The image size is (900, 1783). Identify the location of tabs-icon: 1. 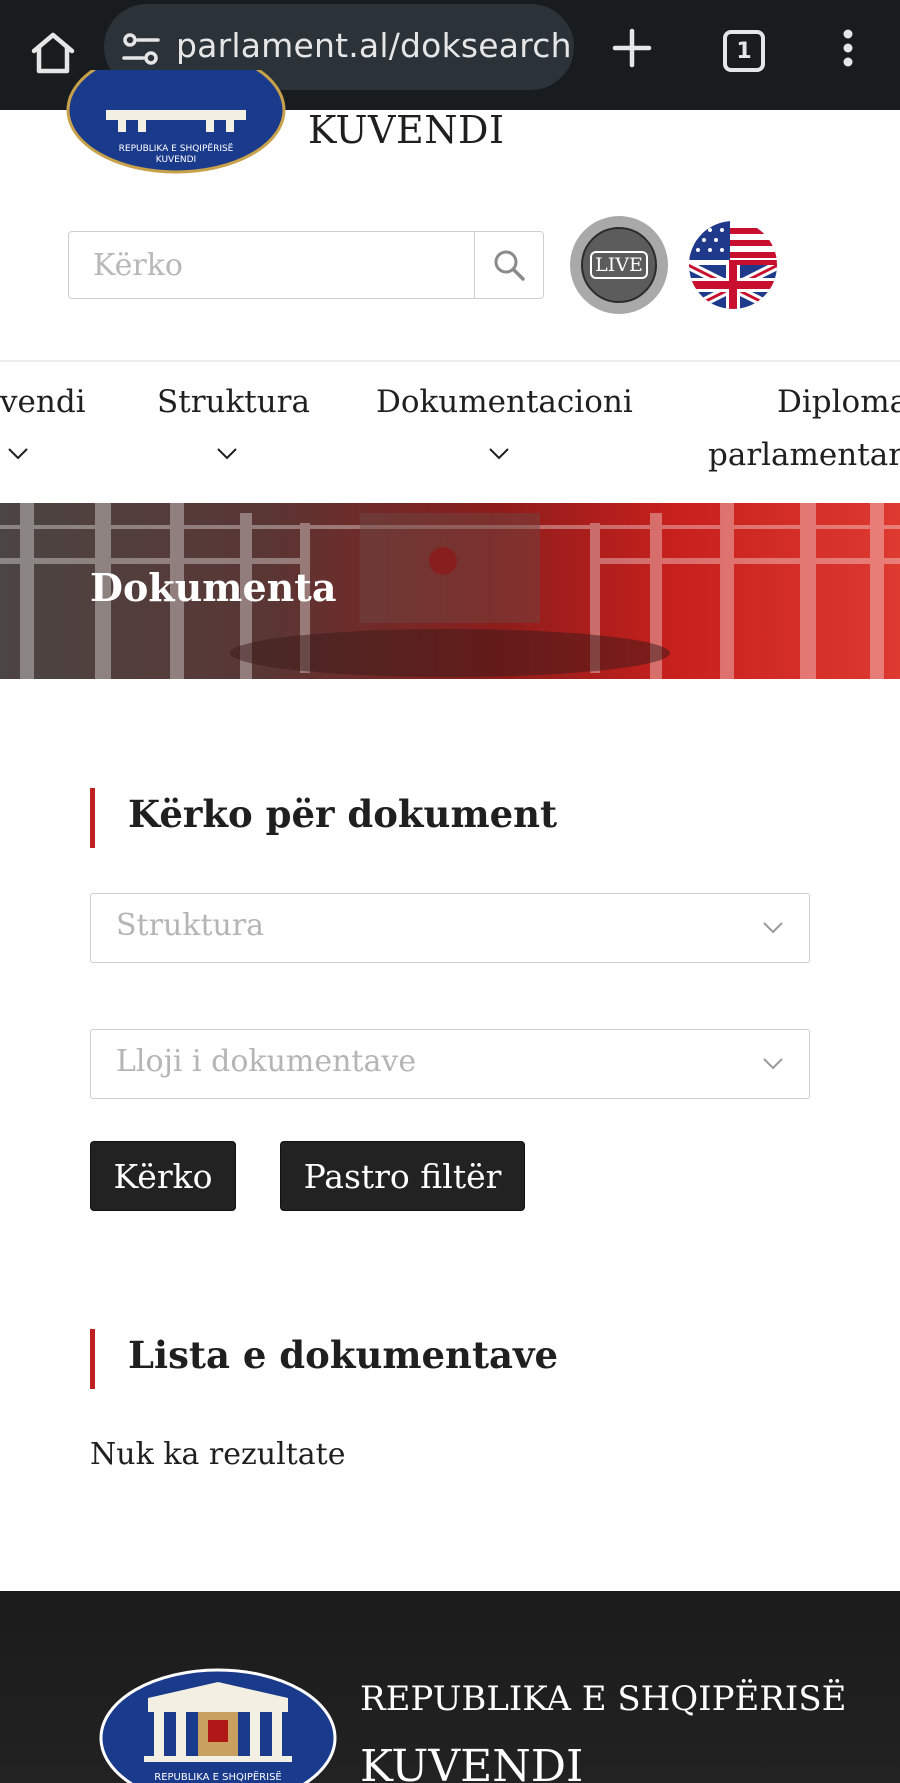
(744, 51).